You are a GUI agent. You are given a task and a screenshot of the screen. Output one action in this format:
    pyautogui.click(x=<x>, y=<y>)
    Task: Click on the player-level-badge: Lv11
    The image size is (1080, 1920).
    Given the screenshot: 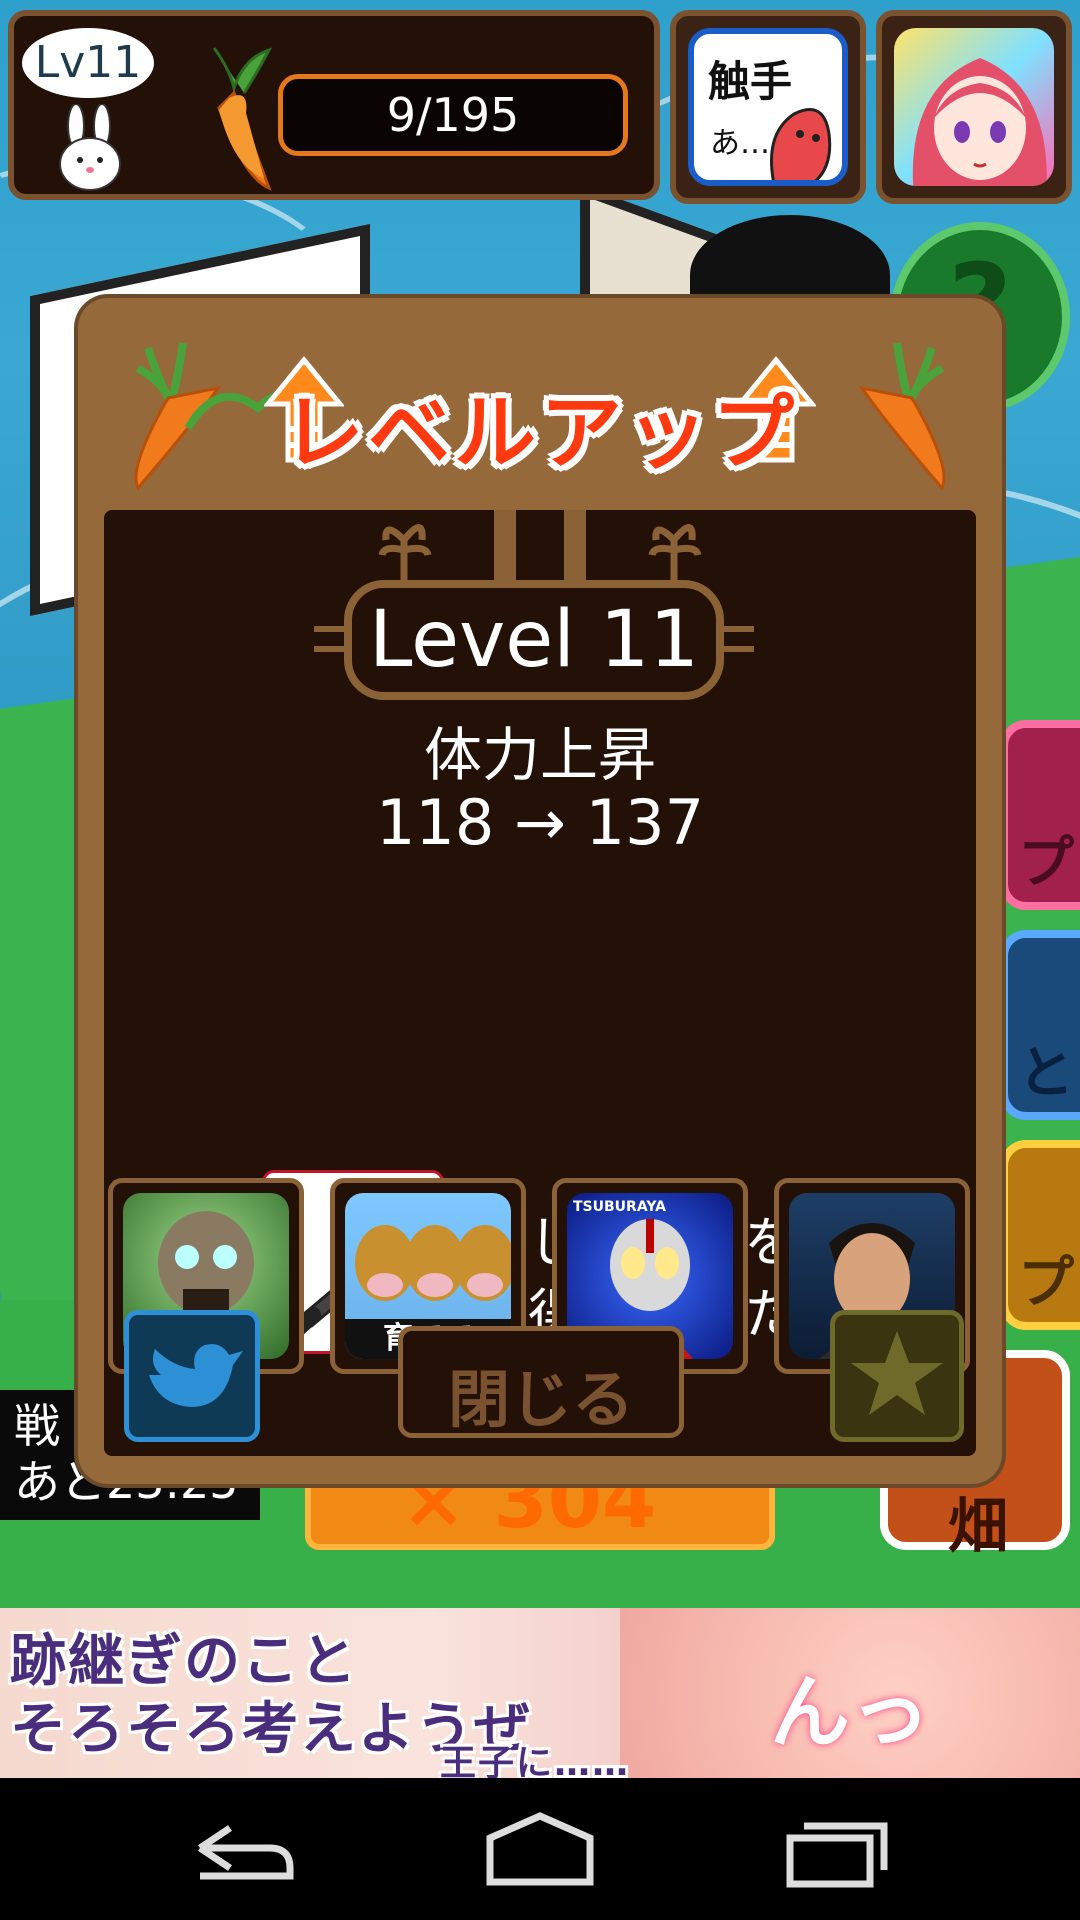 What is the action you would take?
    pyautogui.click(x=88, y=63)
    